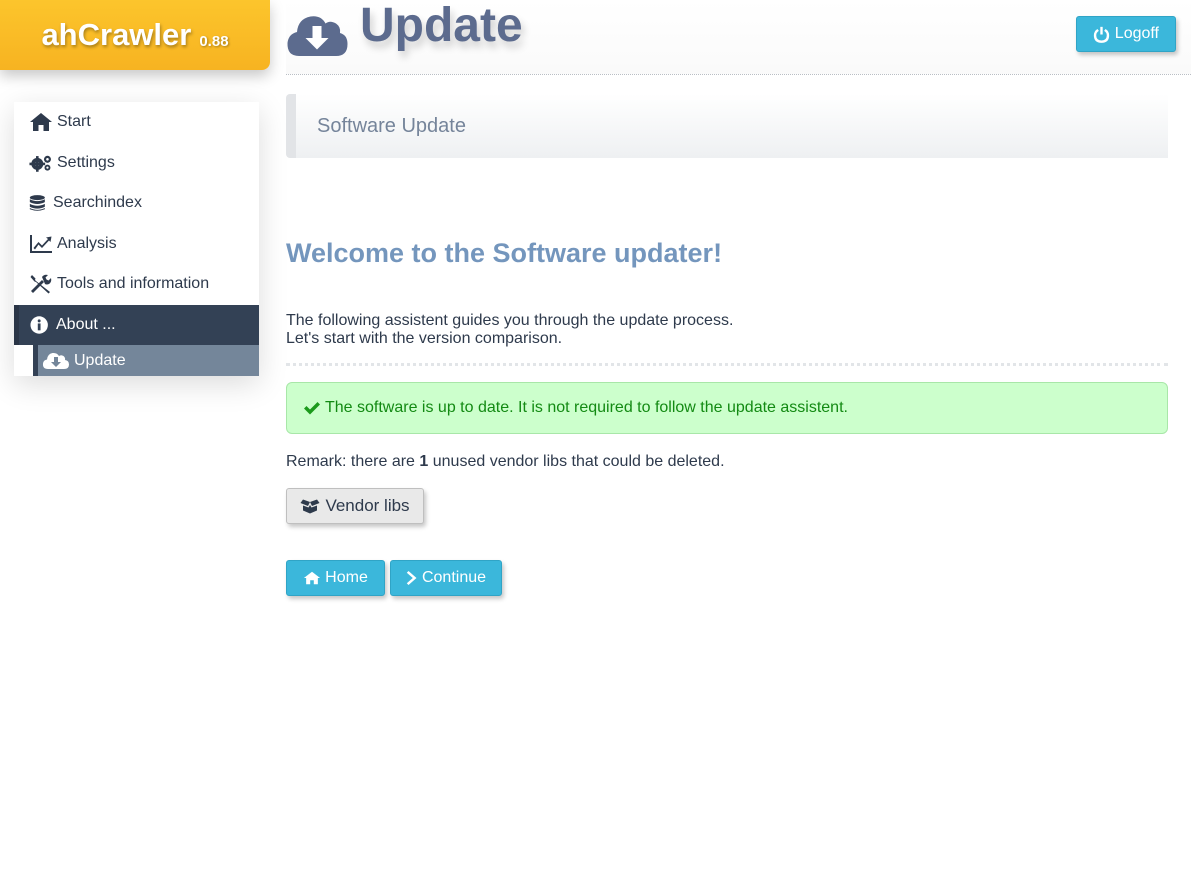  I want to click on info-circle-icon, so click(39, 325).